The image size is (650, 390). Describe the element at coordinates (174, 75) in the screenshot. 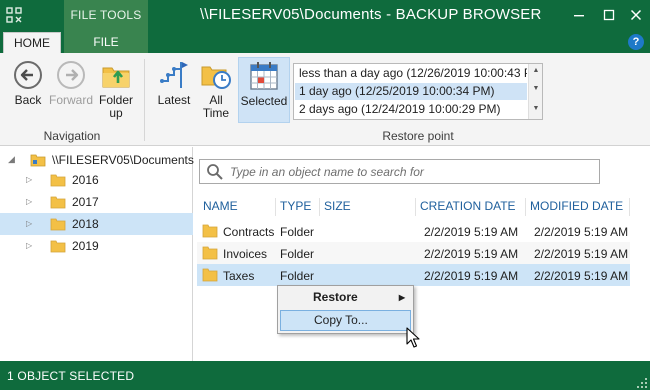

I see `latest-flag-icon` at that location.